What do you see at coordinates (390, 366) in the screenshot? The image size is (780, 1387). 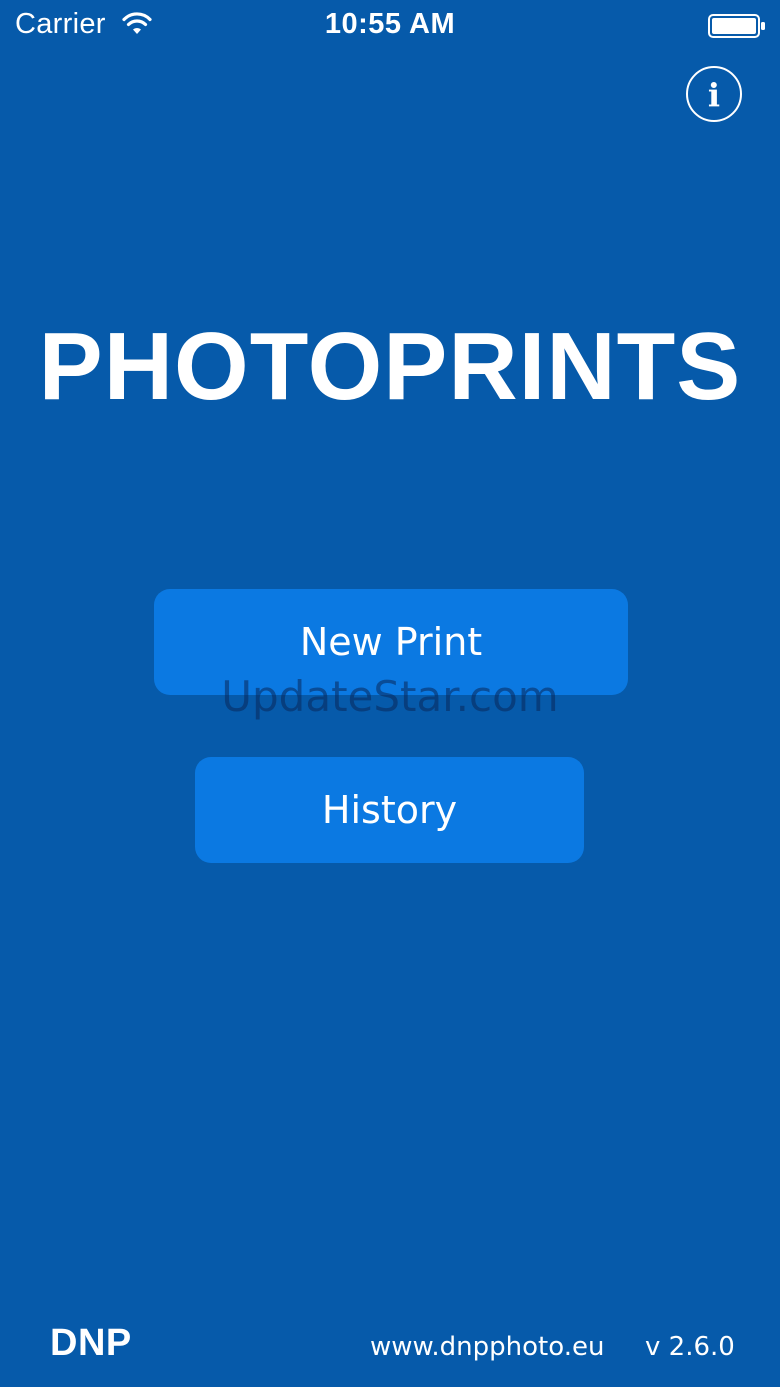 I see `app-title: PHOTOPRINTS` at bounding box center [390, 366].